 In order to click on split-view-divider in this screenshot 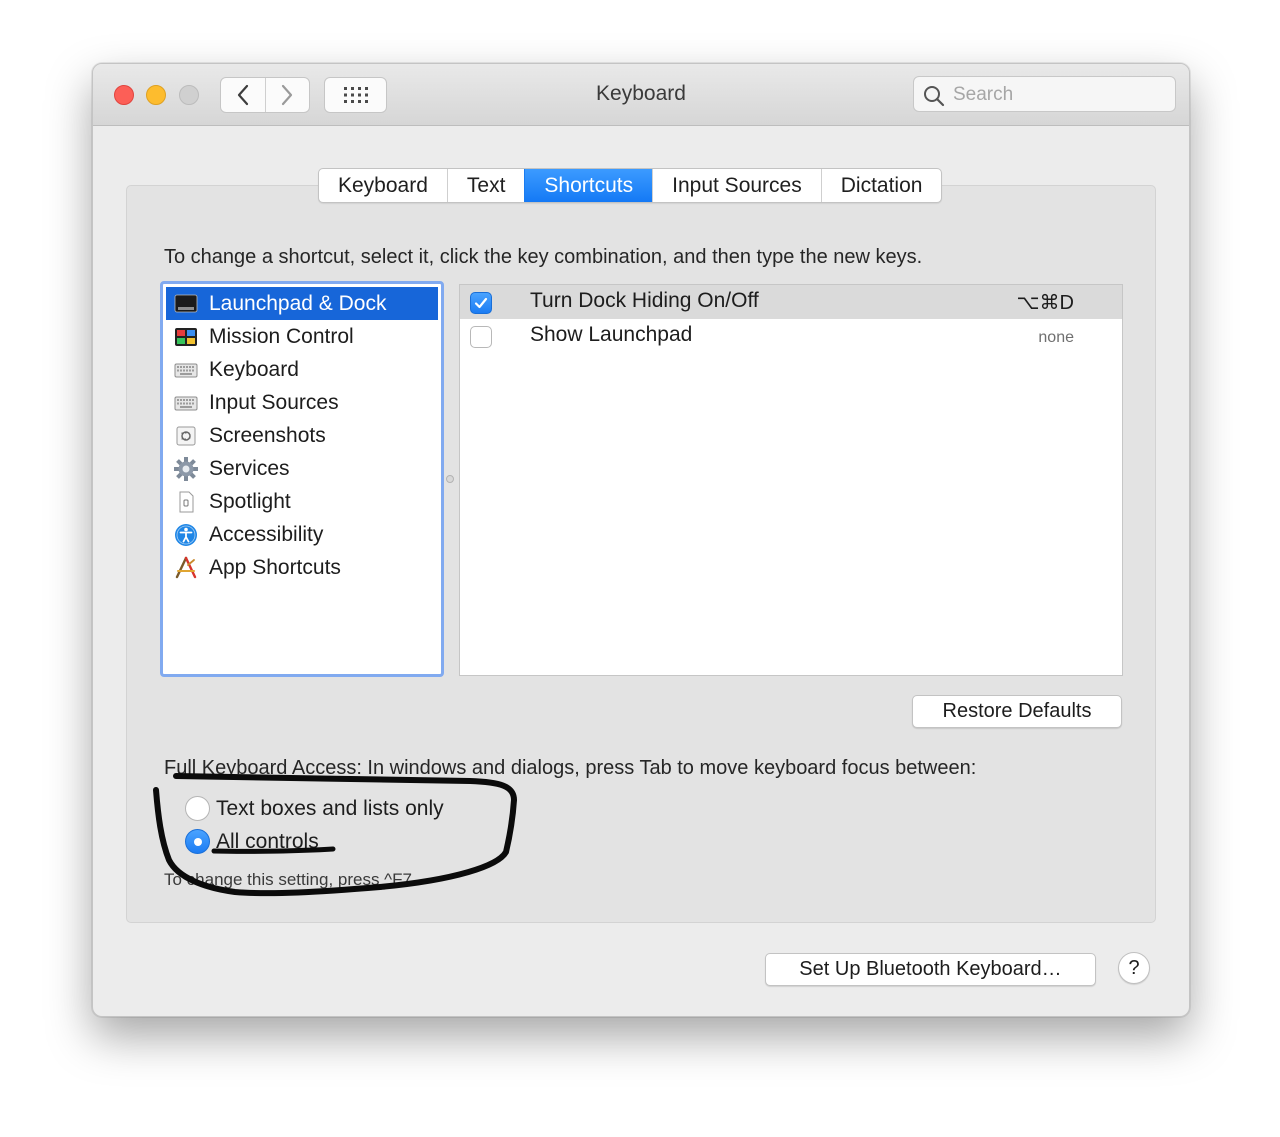, I will do `click(450, 479)`.